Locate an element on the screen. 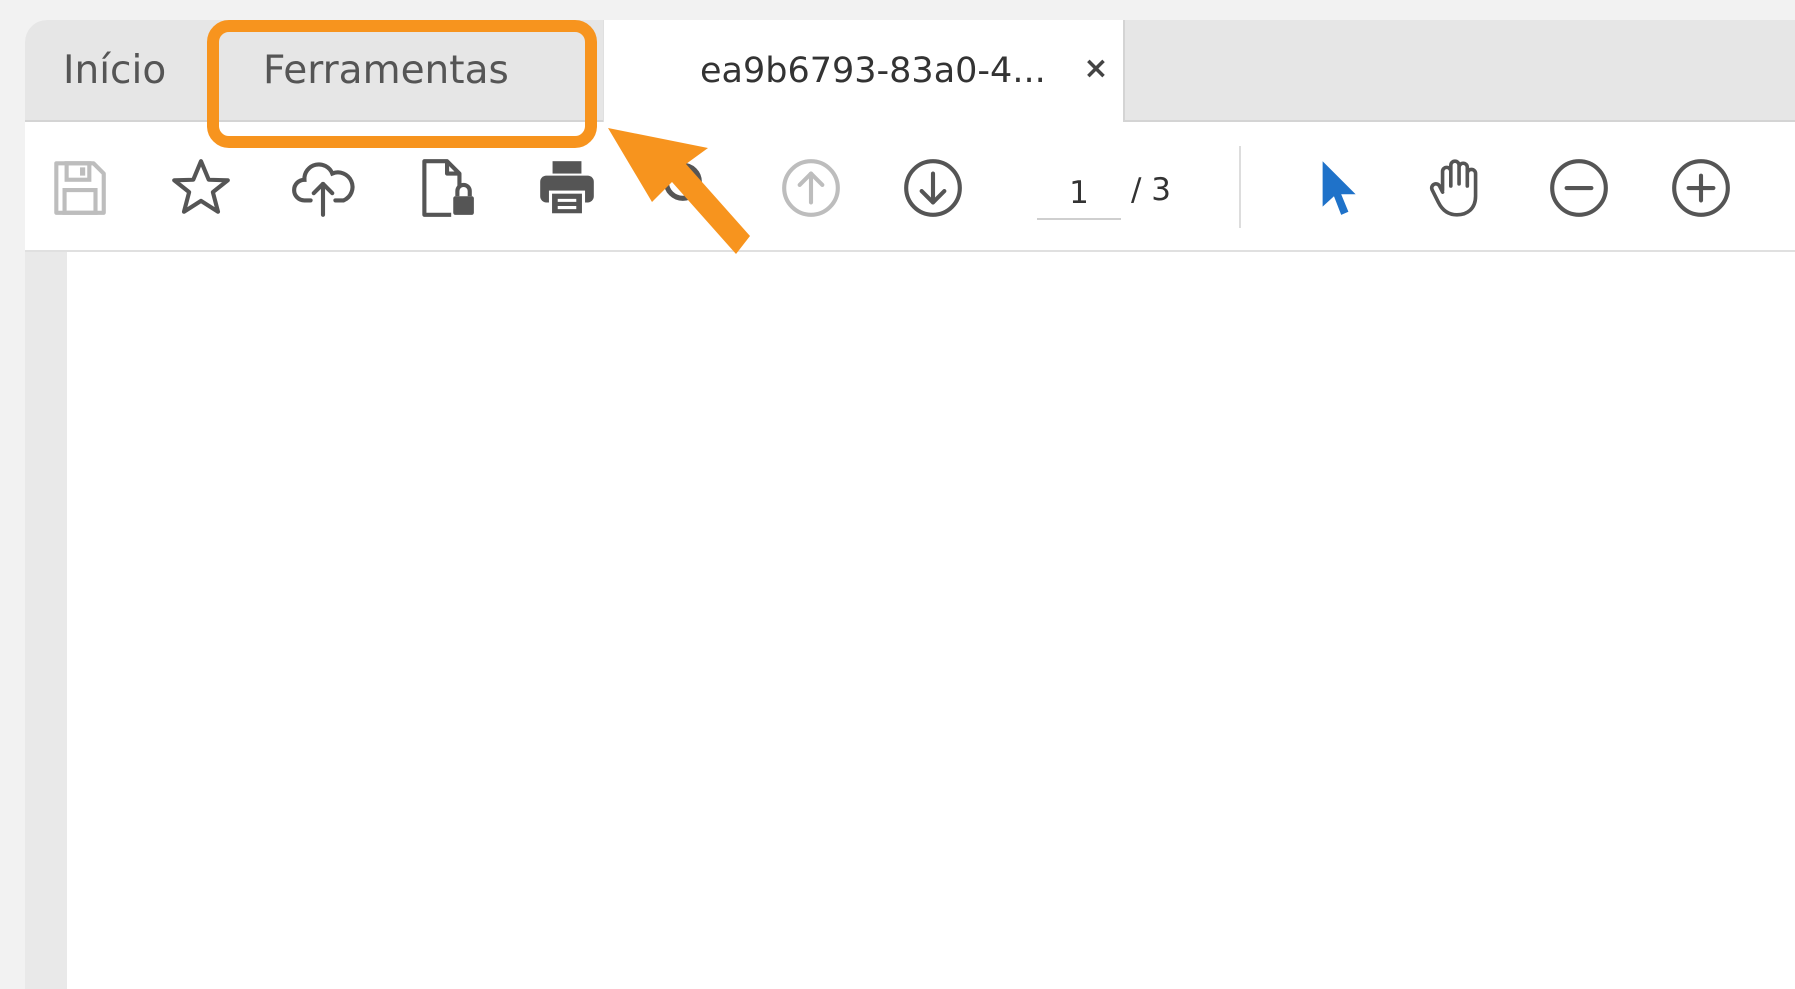  page-up-icon is located at coordinates (811, 188).